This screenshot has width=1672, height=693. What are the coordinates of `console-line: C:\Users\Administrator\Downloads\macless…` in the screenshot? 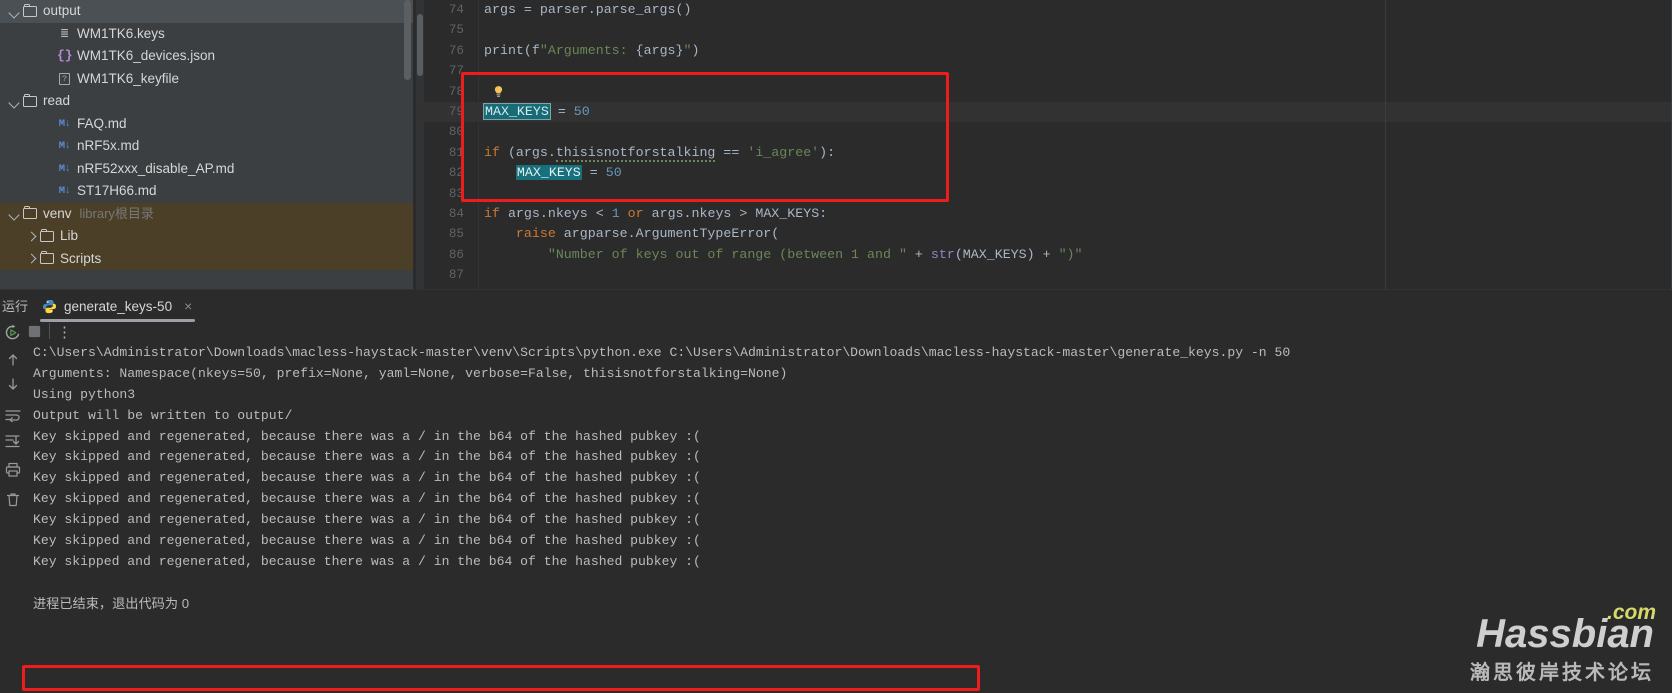 It's located at (662, 352).